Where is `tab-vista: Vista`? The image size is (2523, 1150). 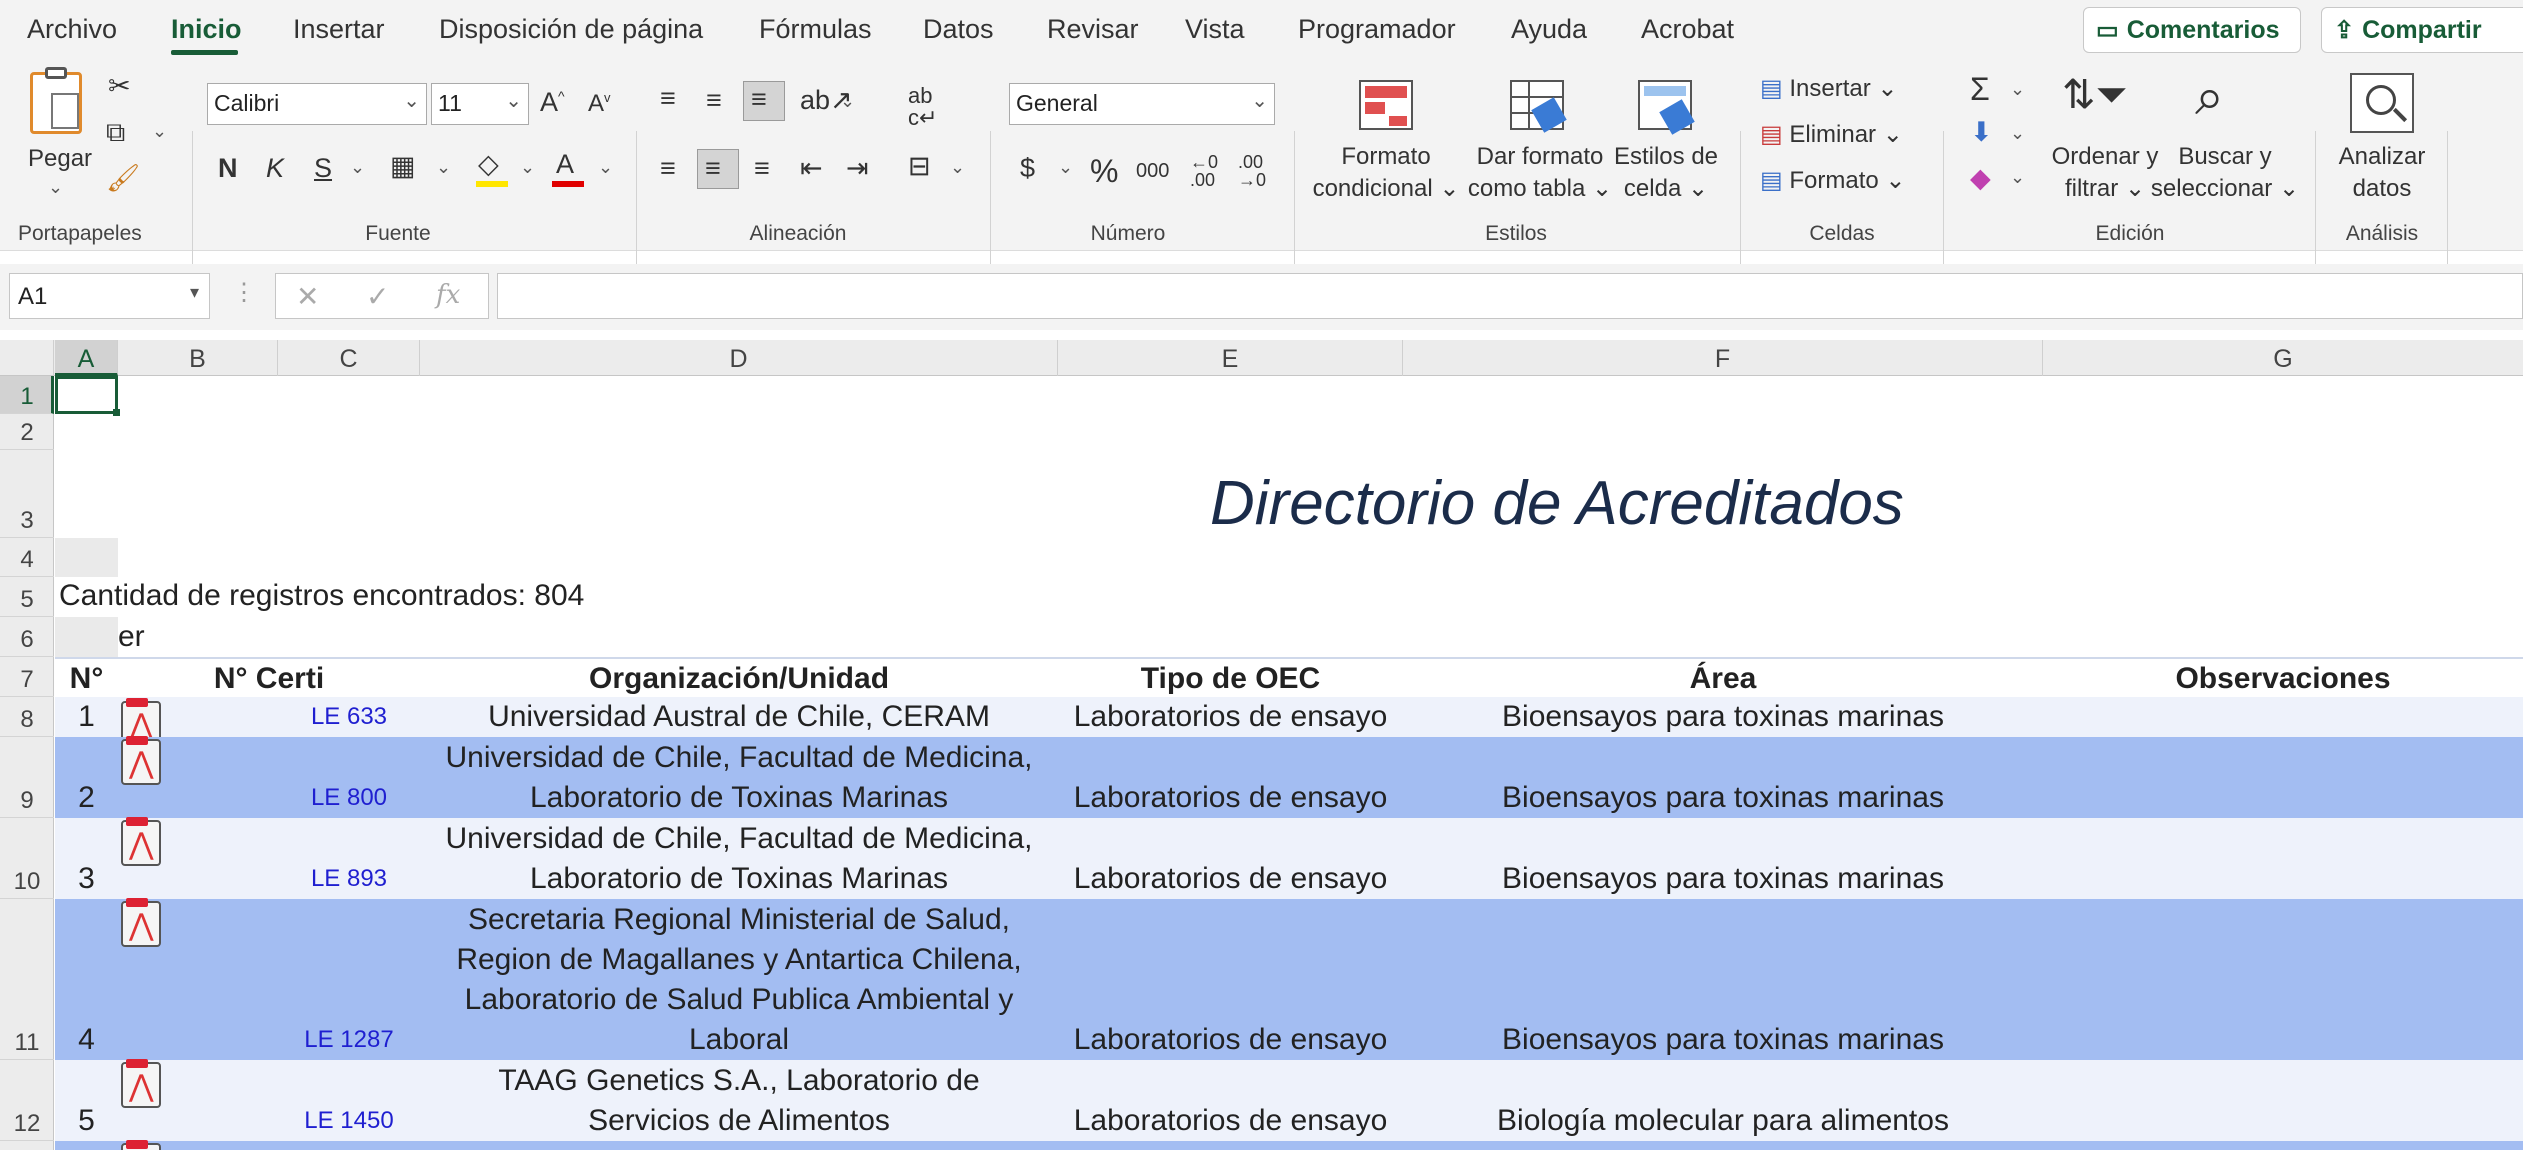 tab-vista: Vista is located at coordinates (1215, 29).